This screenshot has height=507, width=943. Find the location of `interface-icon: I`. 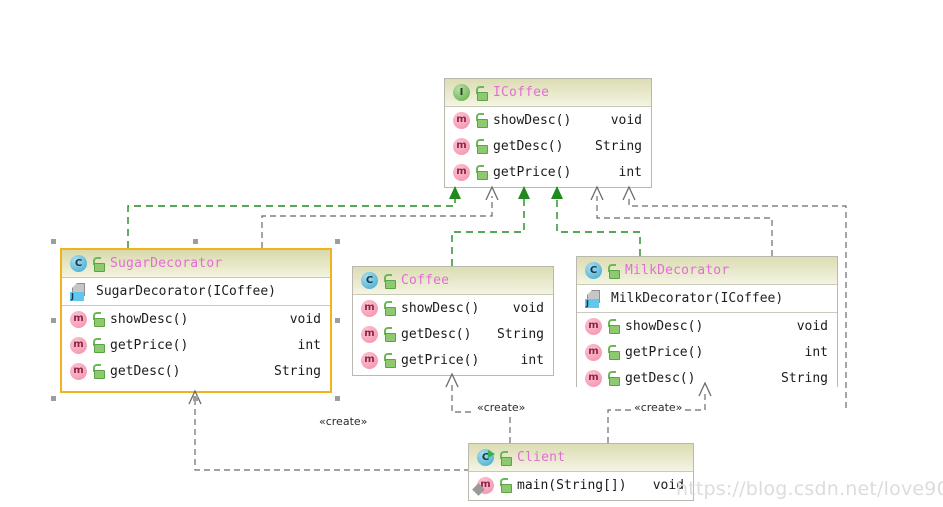

interface-icon: I is located at coordinates (461, 92).